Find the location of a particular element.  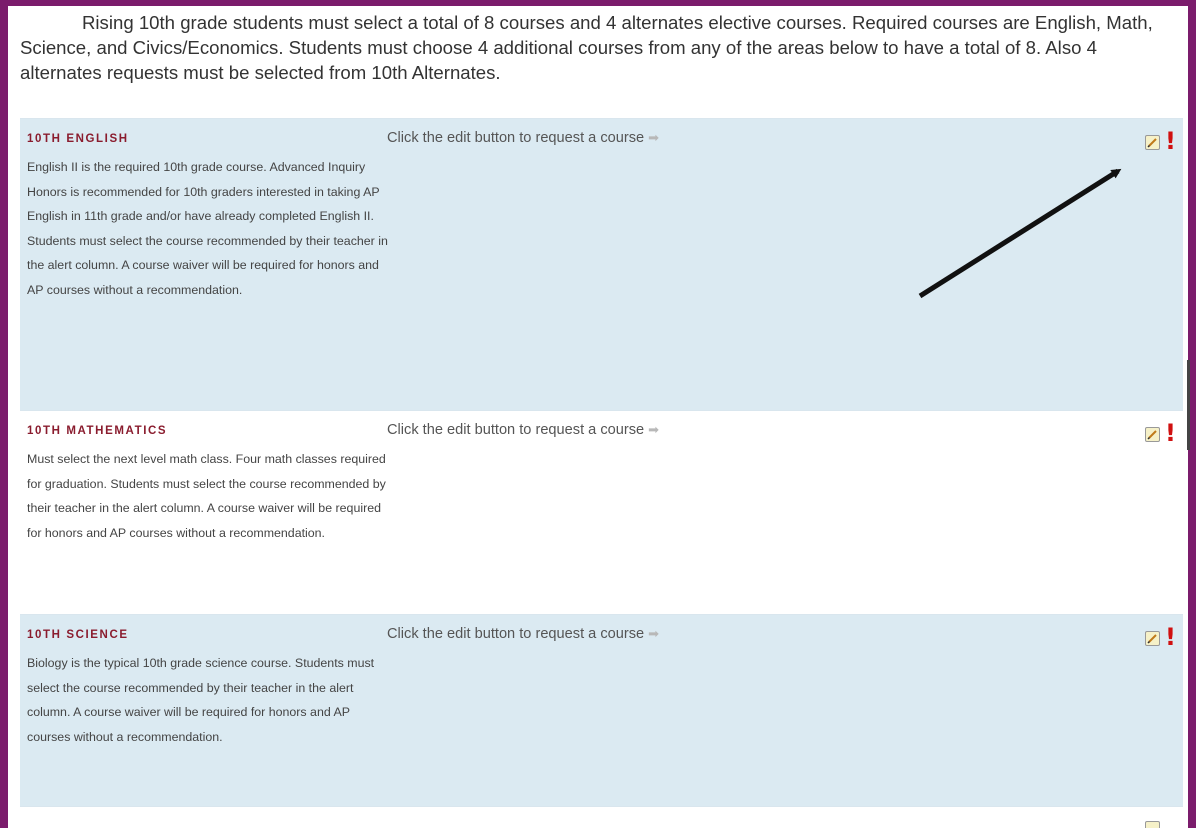

section-title: 10th Mathematics is located at coordinates (97, 431).